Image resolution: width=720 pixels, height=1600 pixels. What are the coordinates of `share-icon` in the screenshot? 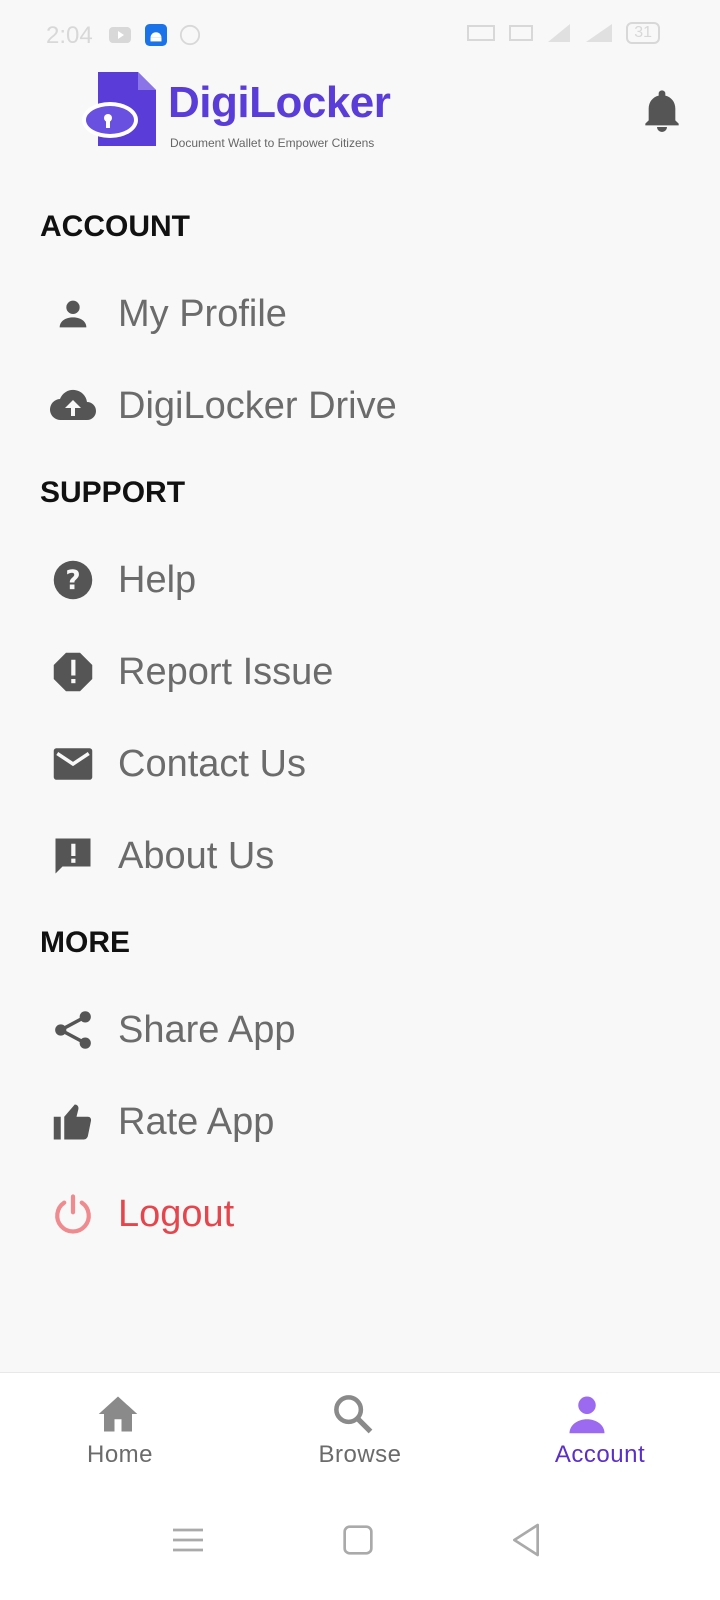 It's located at (73, 1030).